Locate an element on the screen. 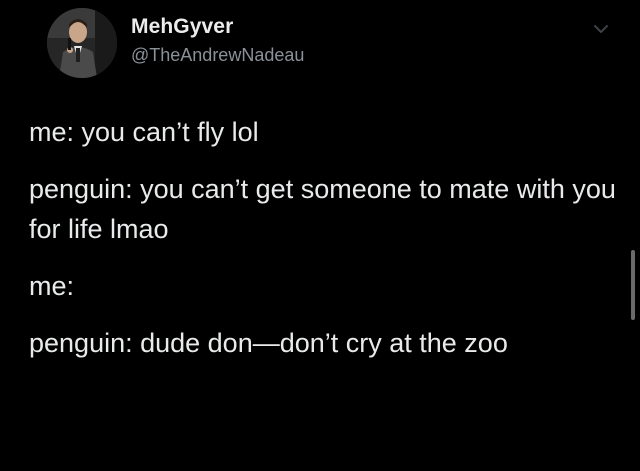 Image resolution: width=640 pixels, height=471 pixels. author-info: MehGyver @TheAndrewNadeau is located at coordinates (217, 40).